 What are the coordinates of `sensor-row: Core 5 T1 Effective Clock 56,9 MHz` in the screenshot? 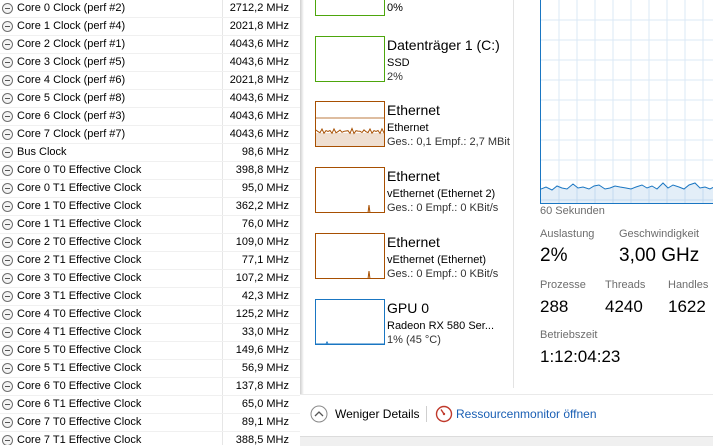 It's located at (150, 369).